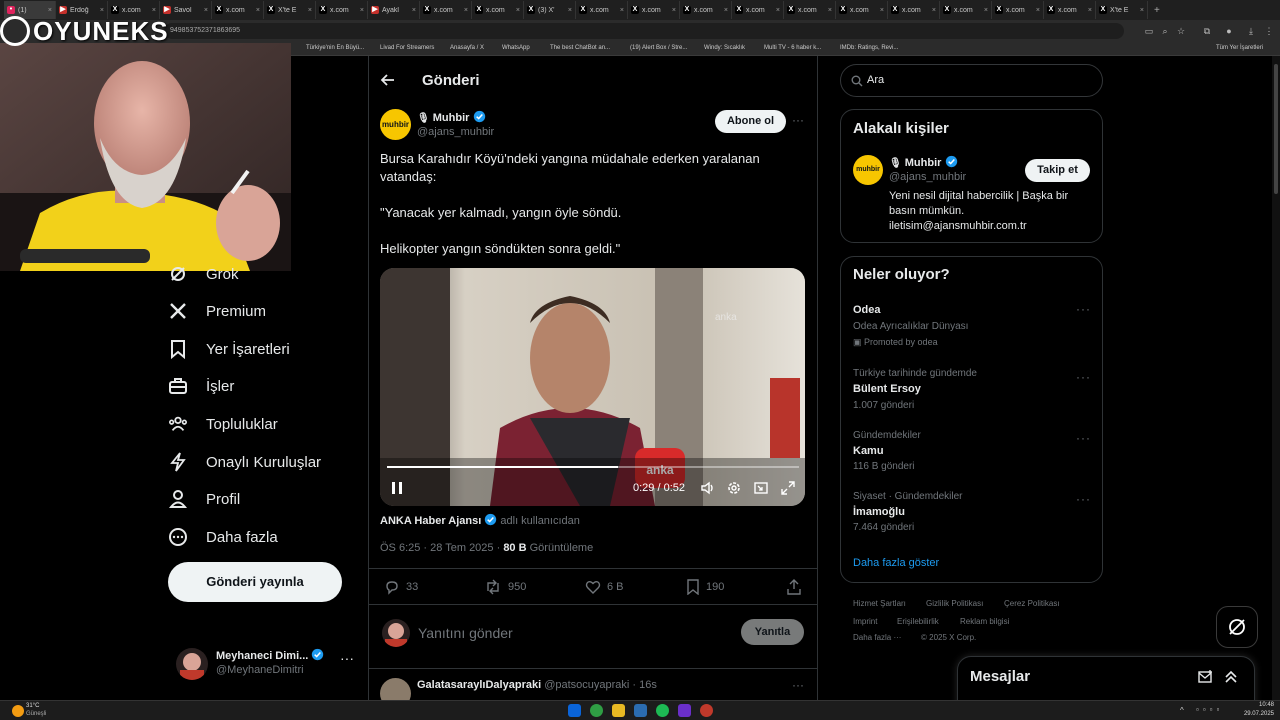 The height and width of the screenshot is (720, 1280). Describe the element at coordinates (255, 582) in the screenshot. I see `post-button: Gönderi yayınla` at that location.